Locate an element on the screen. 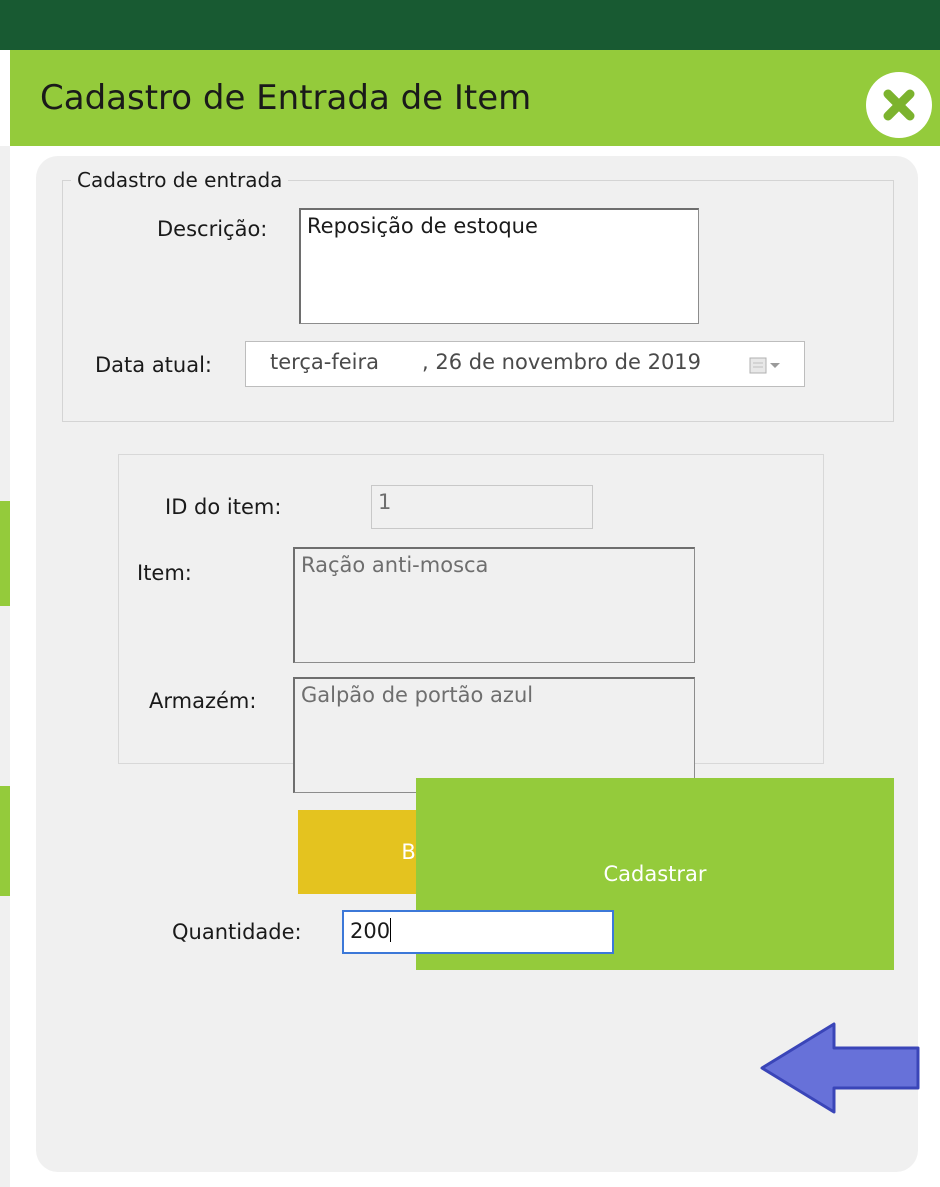  item-field: Ração anti-mosca is located at coordinates (494, 605).